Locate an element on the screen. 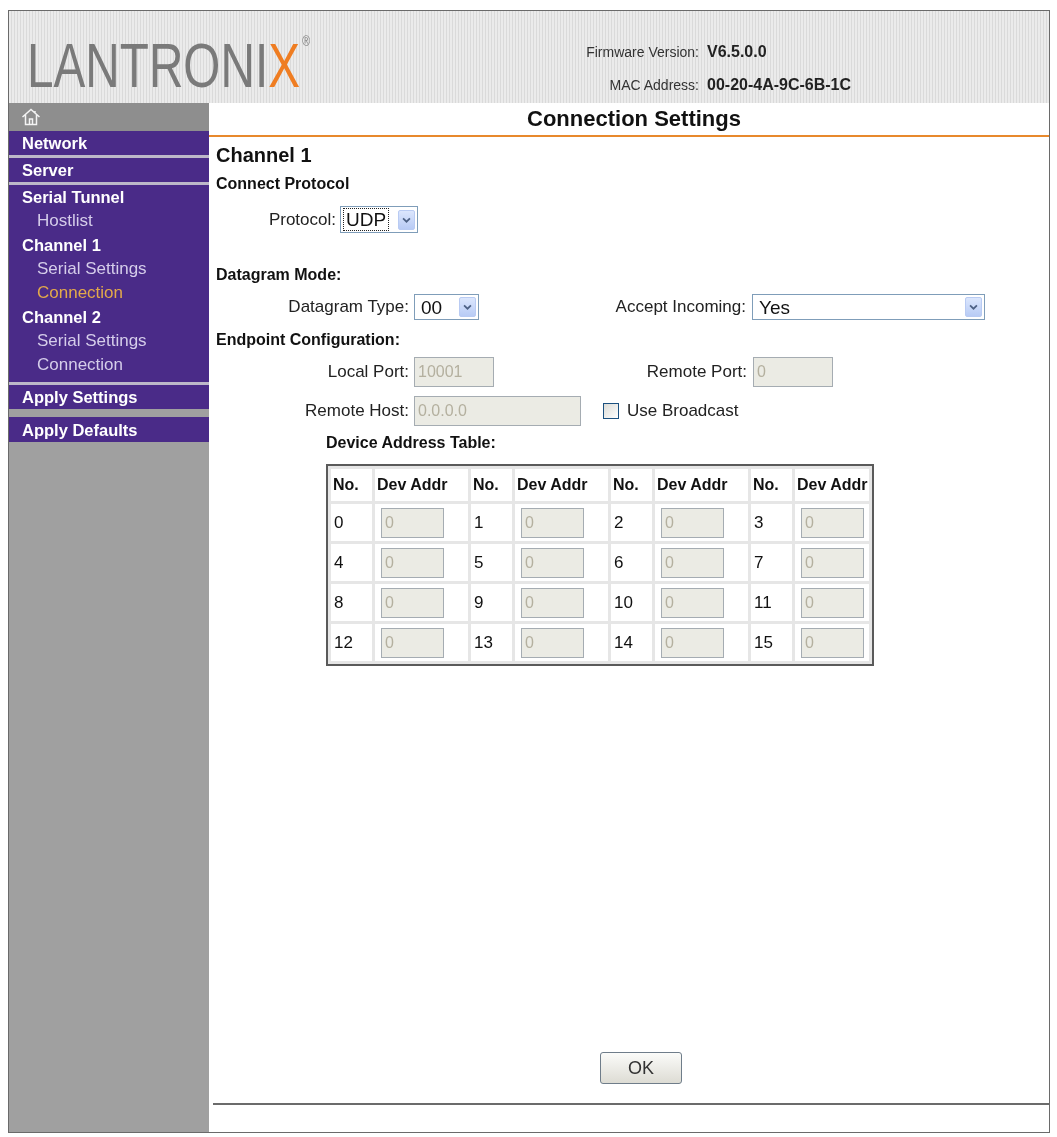 The height and width of the screenshot is (1137, 1057). sidebar-link: Channel 2 is located at coordinates (61, 317).